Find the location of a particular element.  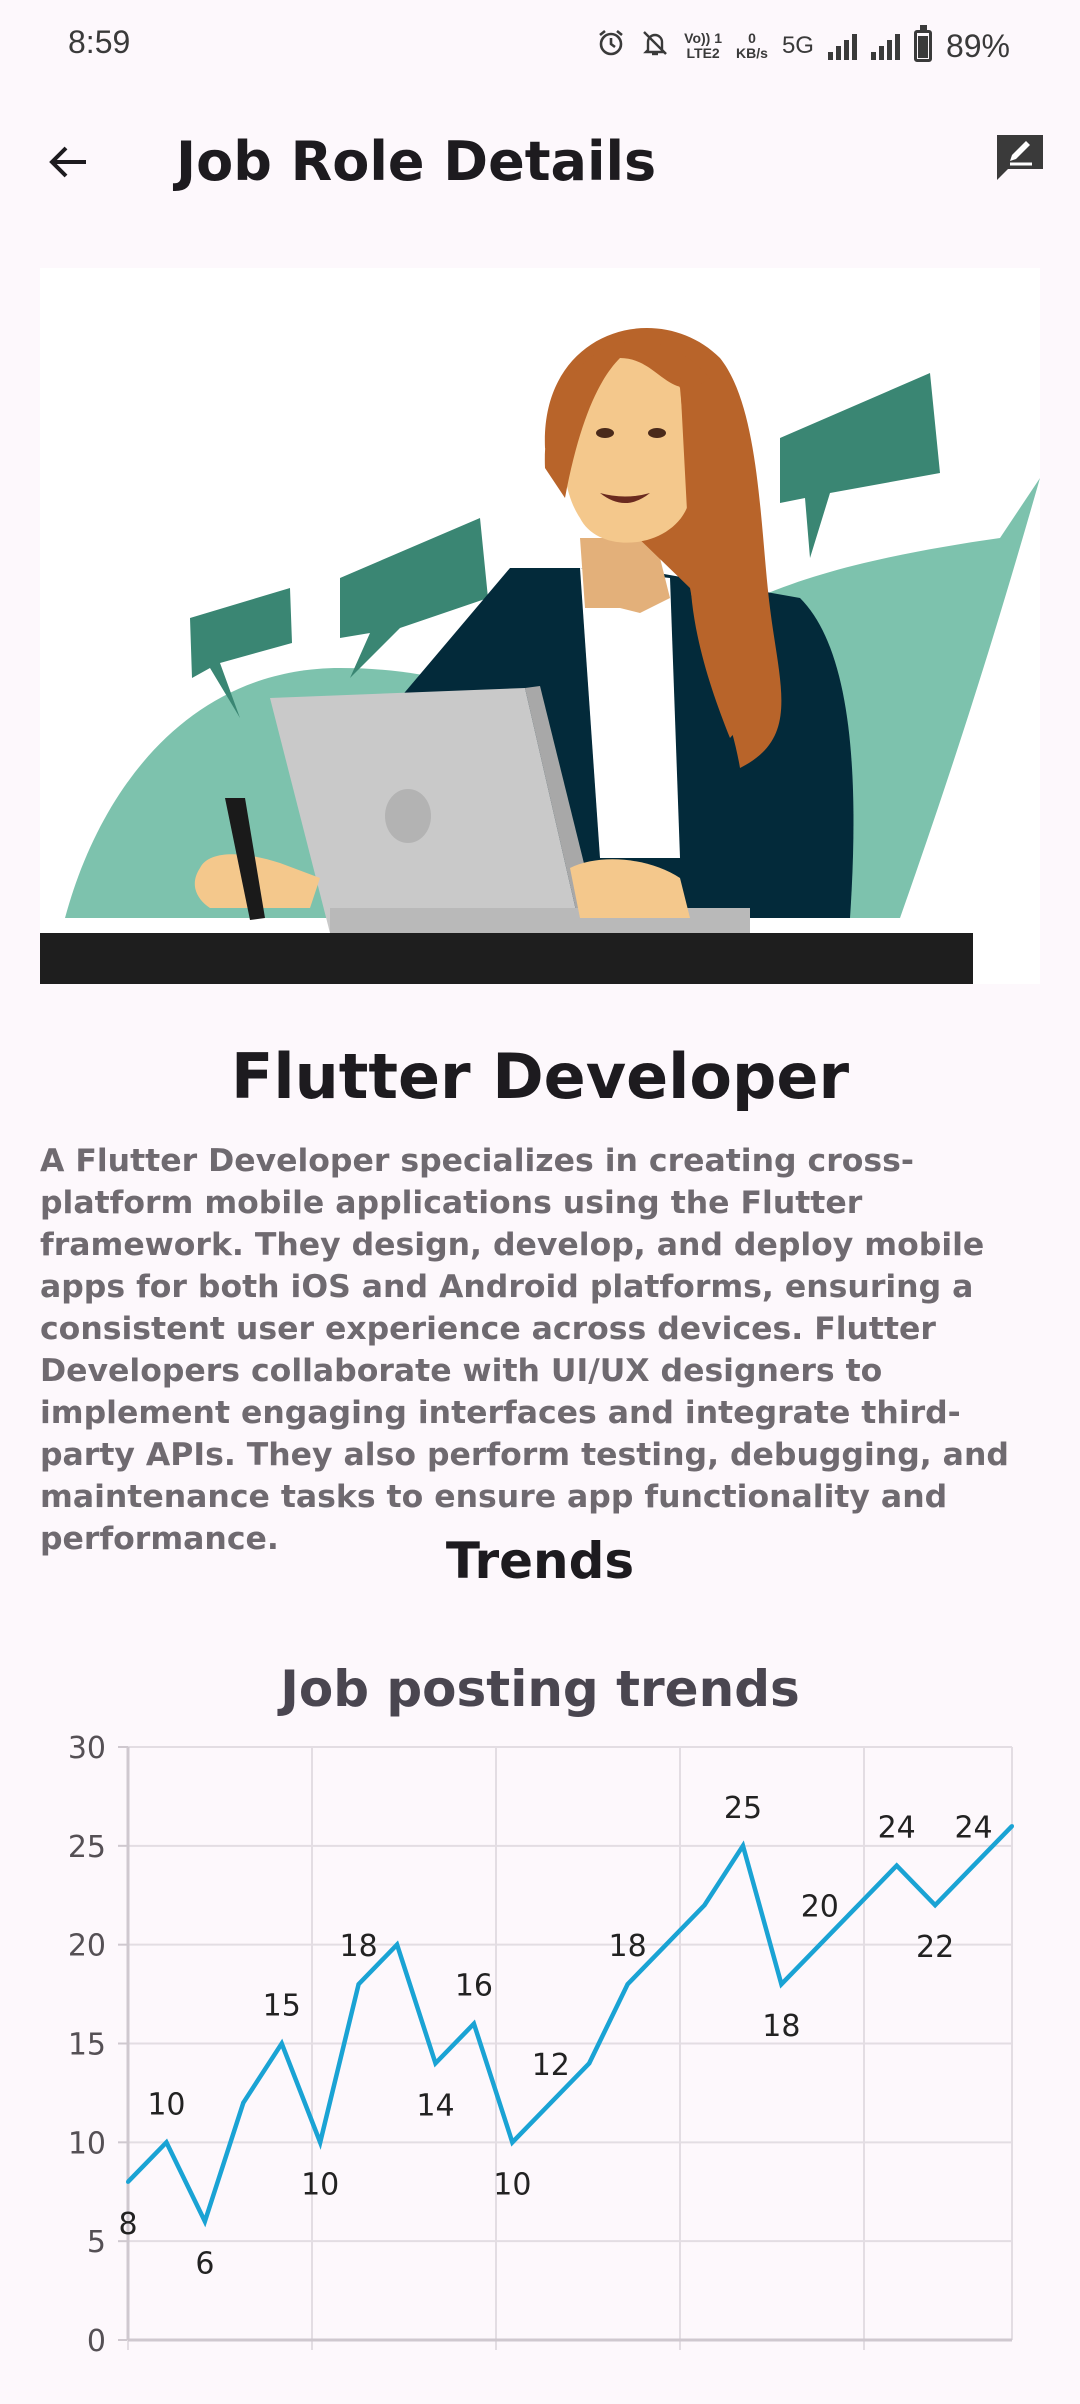

series-line is located at coordinates (570, 2026).